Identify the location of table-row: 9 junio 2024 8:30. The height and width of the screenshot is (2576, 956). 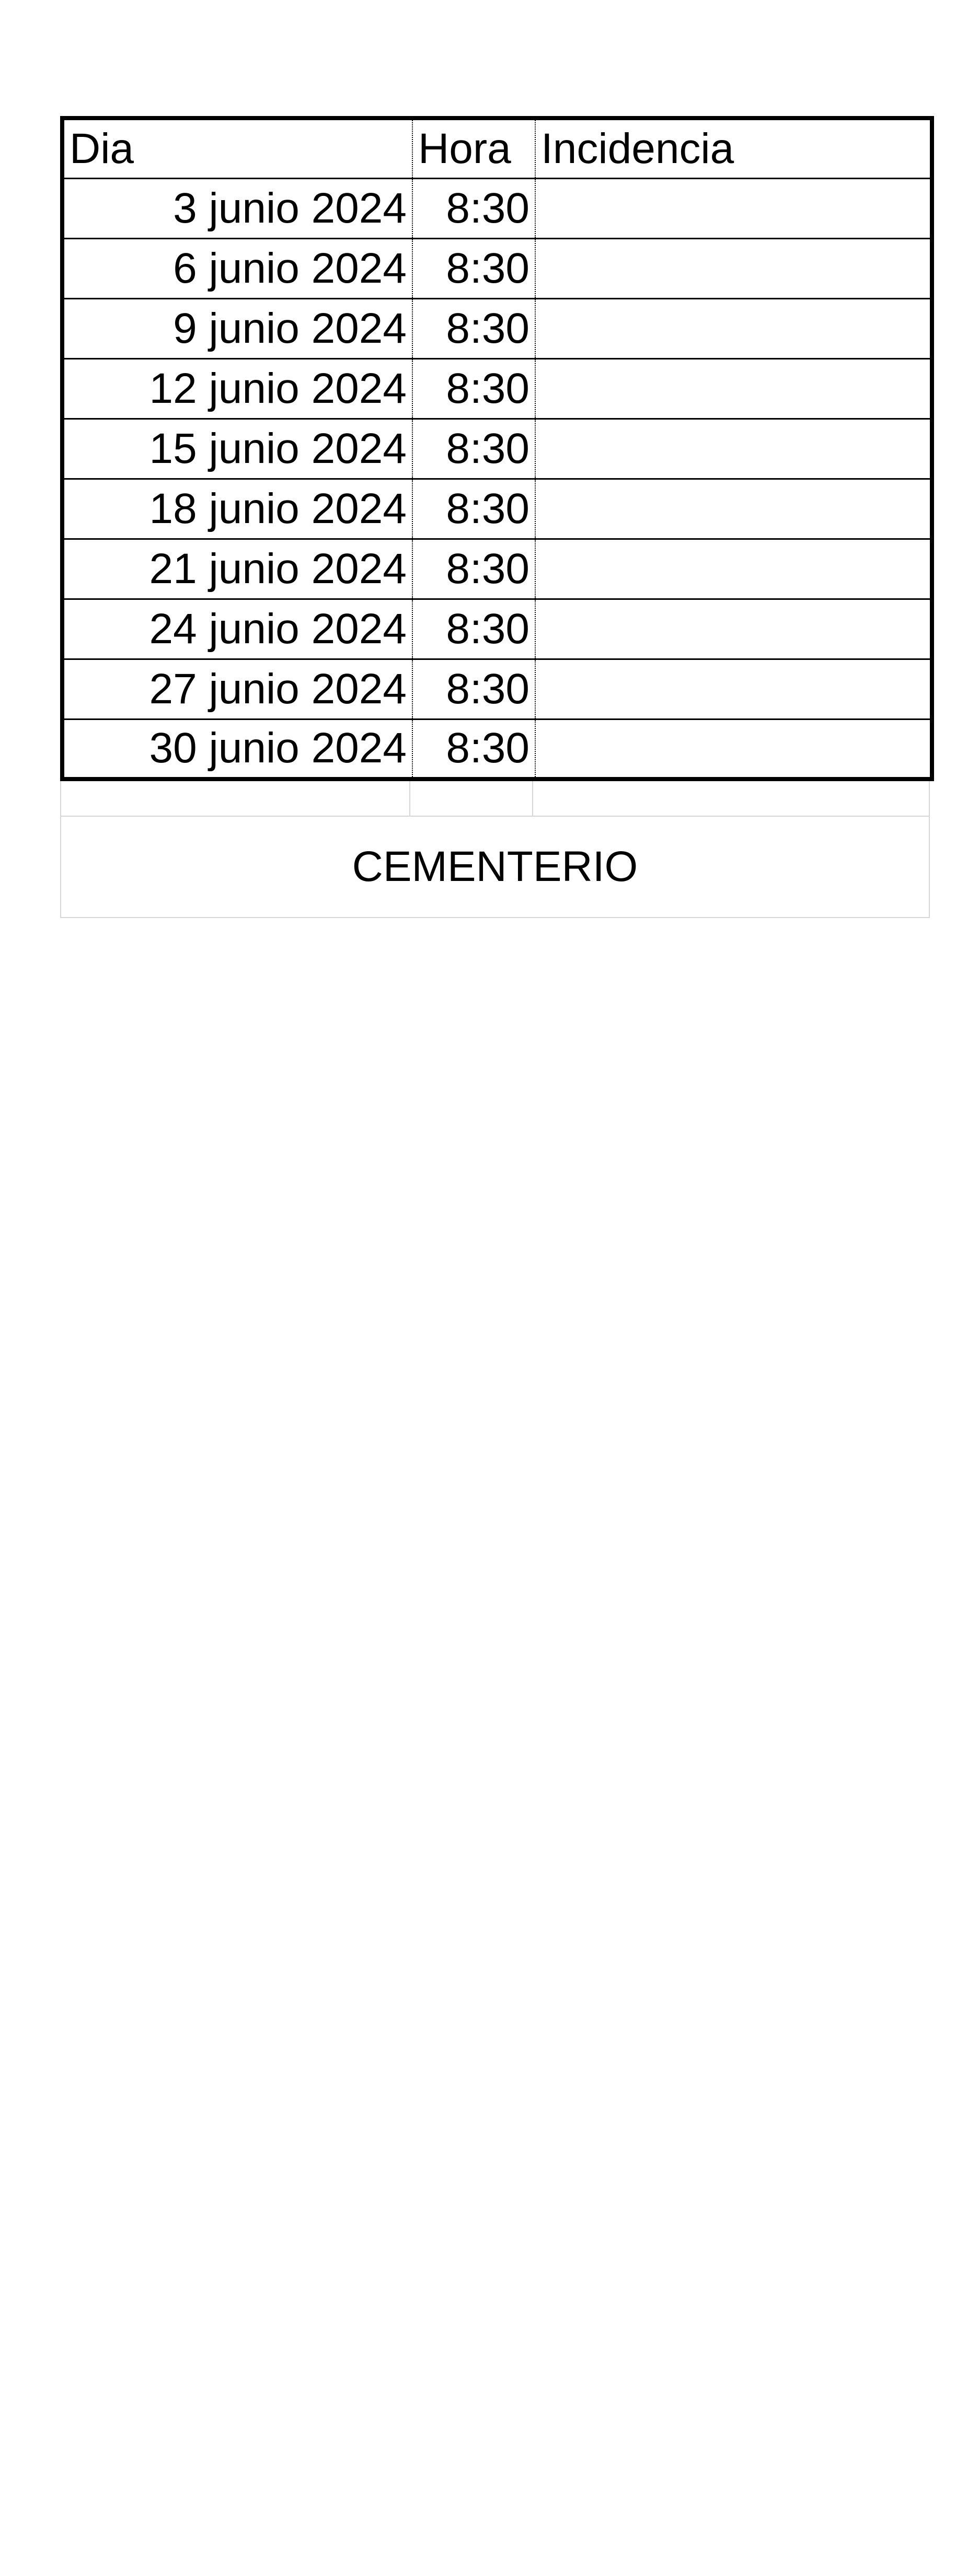
(497, 328).